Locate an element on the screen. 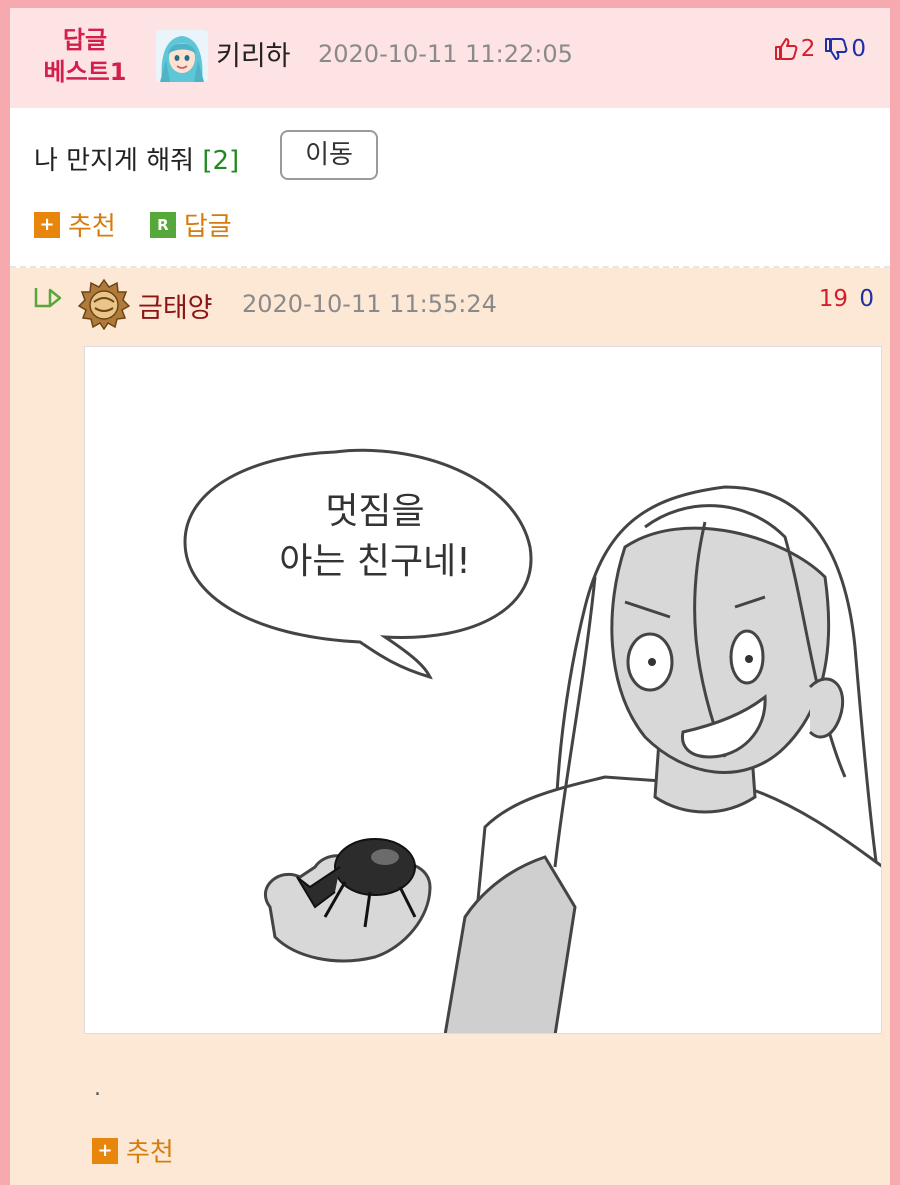 The width and height of the screenshot is (900, 1185). bubble-line-2: 아는 친구네! is located at coordinates (375, 561).